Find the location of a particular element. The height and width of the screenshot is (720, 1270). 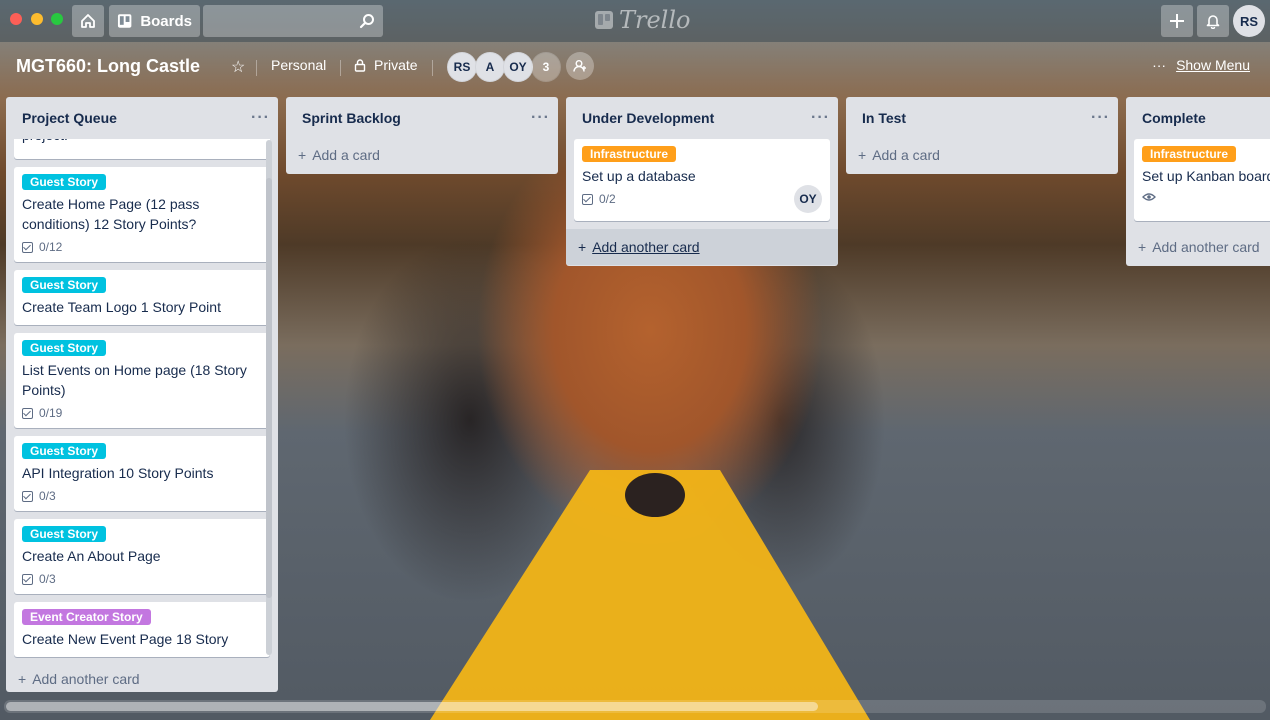

search-input is located at coordinates (293, 21).